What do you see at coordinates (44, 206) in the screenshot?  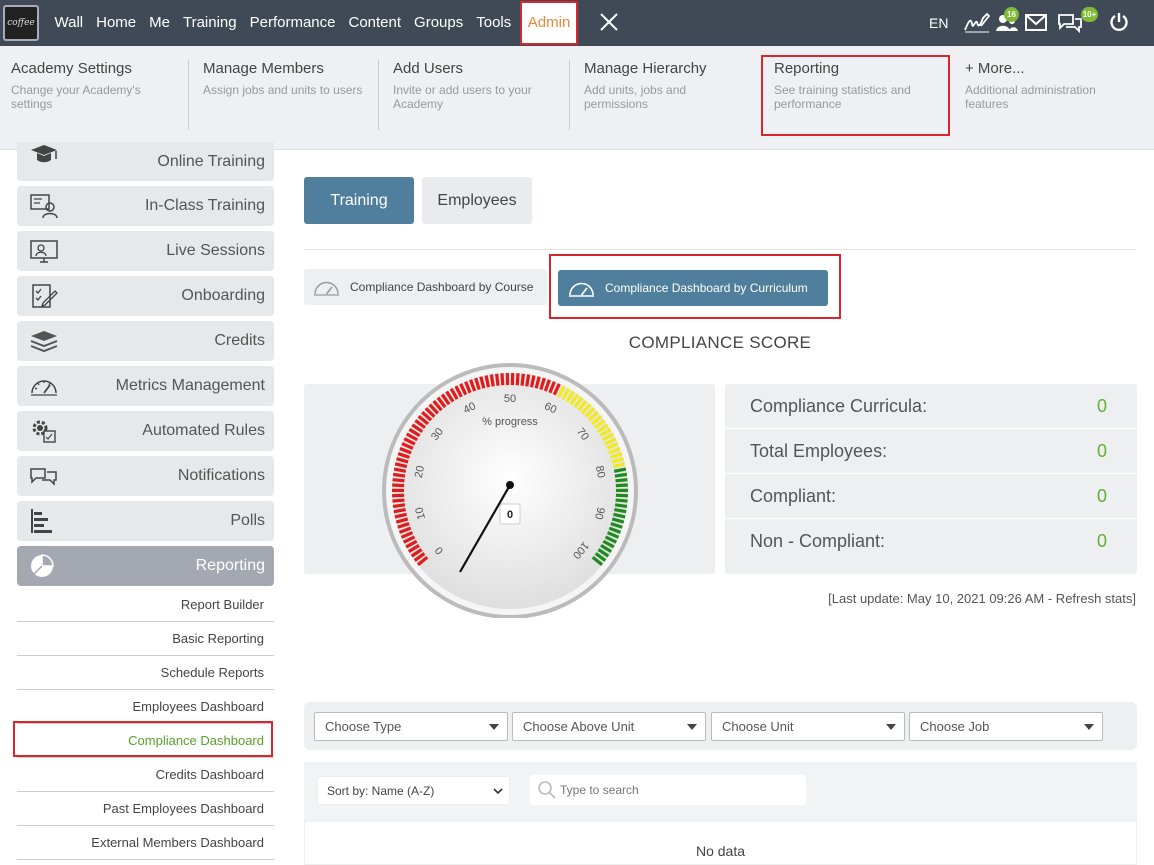 I see `classroom-icon` at bounding box center [44, 206].